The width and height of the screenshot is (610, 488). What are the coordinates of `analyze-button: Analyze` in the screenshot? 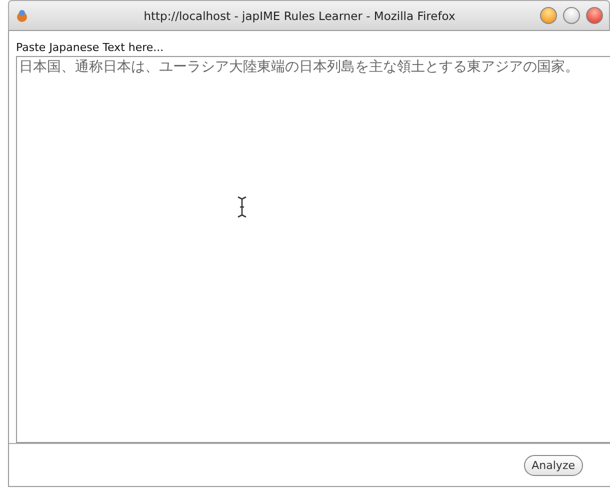 It's located at (553, 465).